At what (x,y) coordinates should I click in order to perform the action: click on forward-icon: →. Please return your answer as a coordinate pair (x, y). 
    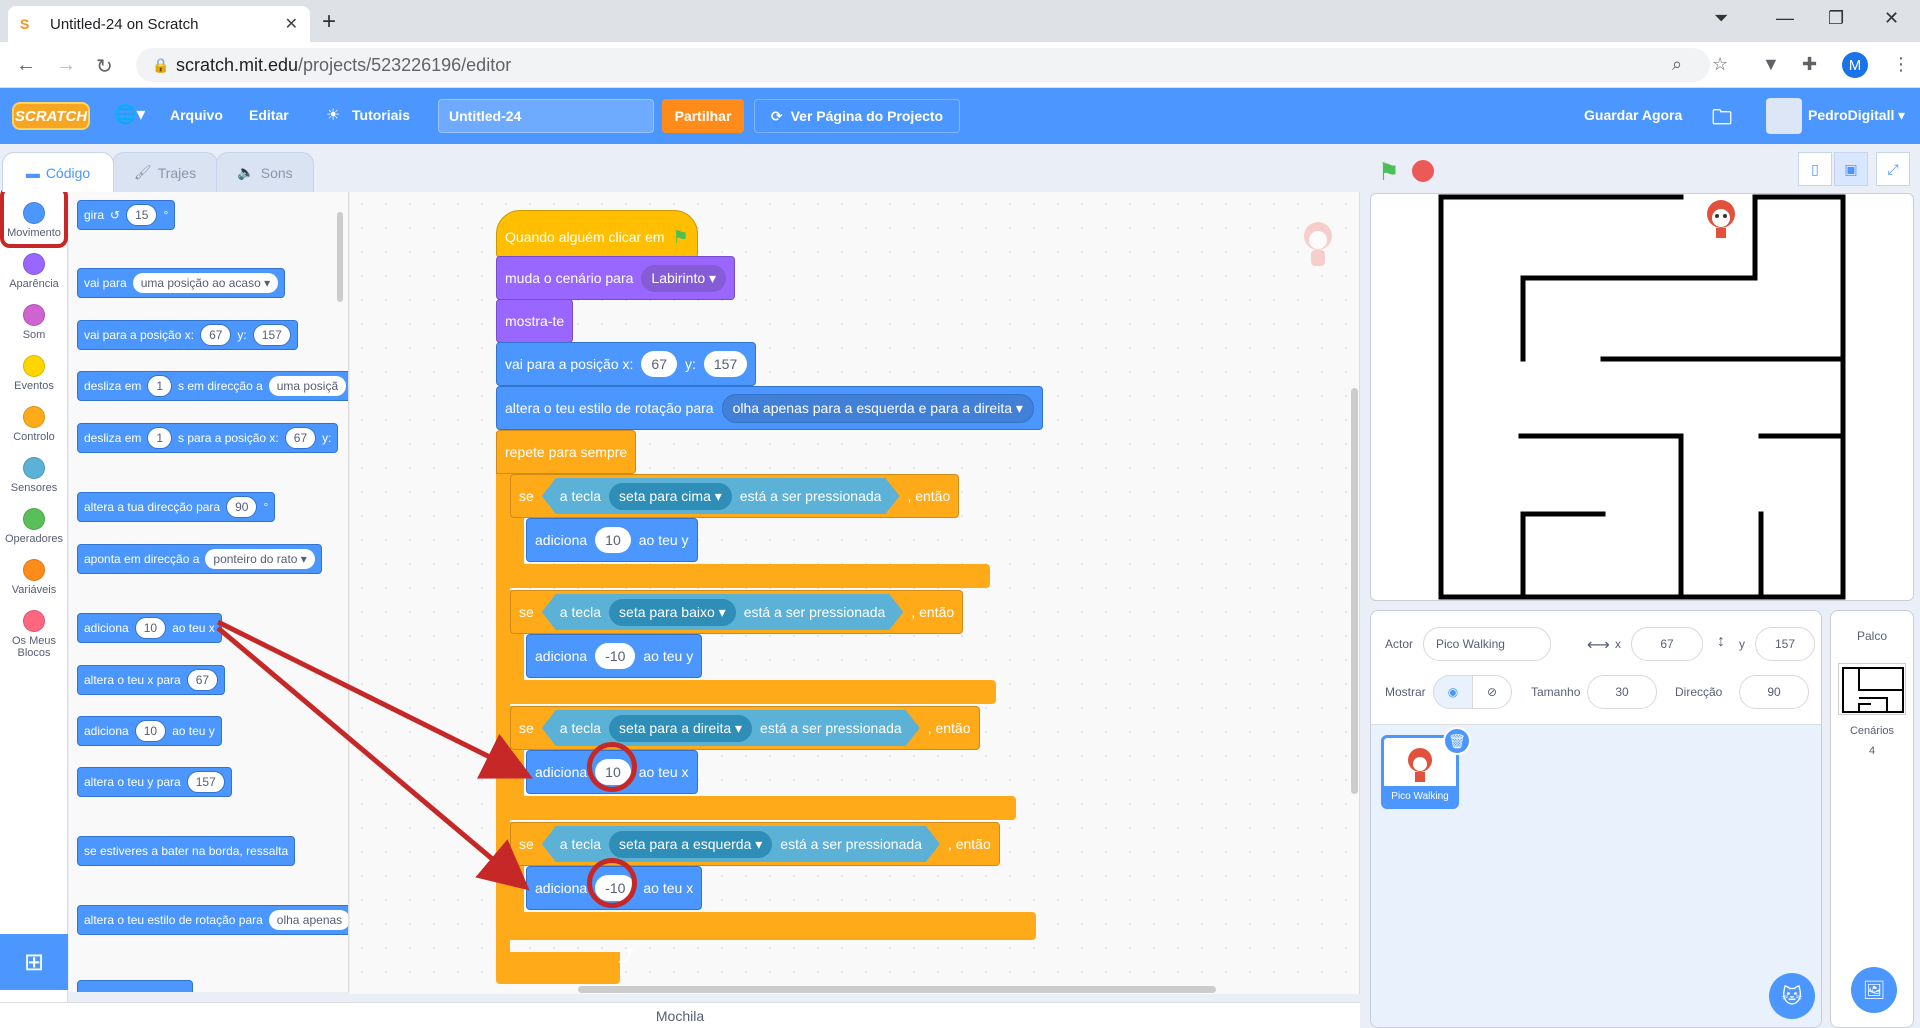
    Looking at the image, I should click on (66, 65).